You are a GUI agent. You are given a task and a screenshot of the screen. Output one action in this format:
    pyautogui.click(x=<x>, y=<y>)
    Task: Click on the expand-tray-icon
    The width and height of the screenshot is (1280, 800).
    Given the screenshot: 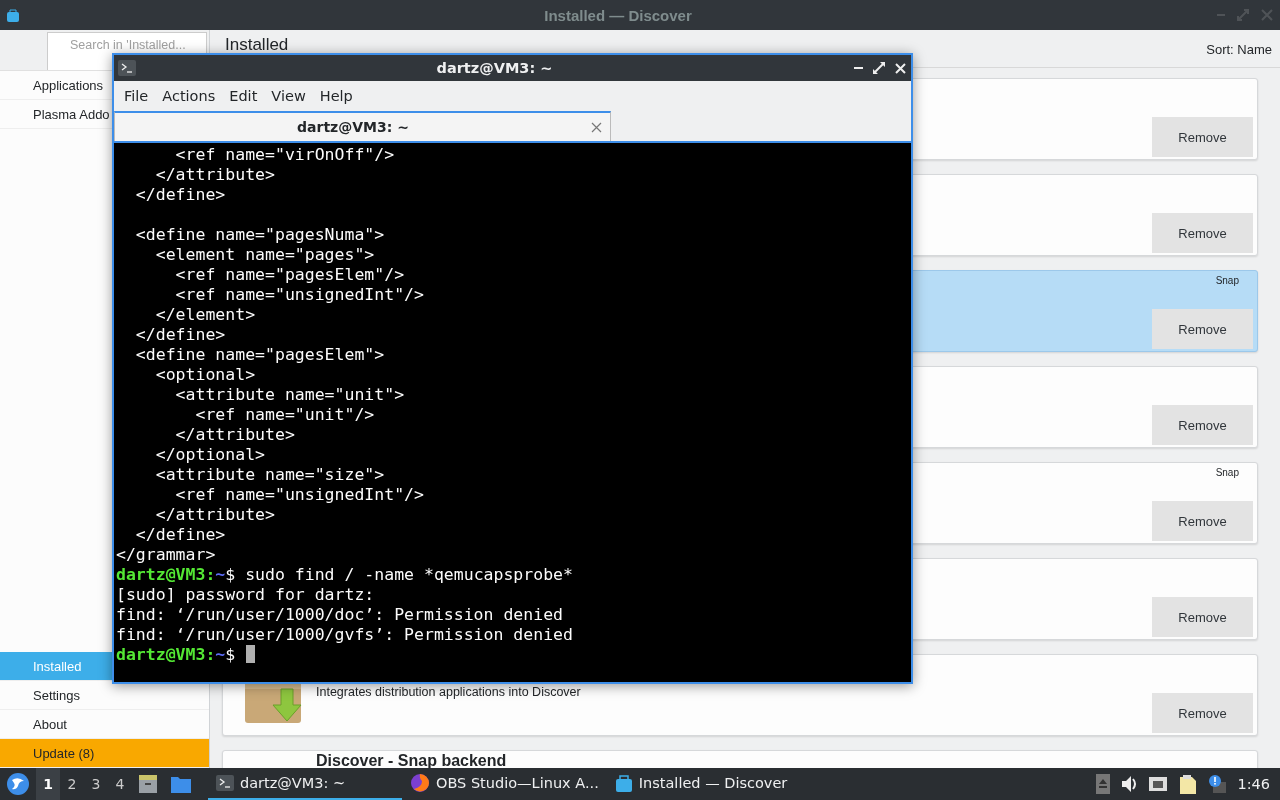 What is the action you would take?
    pyautogui.click(x=1103, y=784)
    